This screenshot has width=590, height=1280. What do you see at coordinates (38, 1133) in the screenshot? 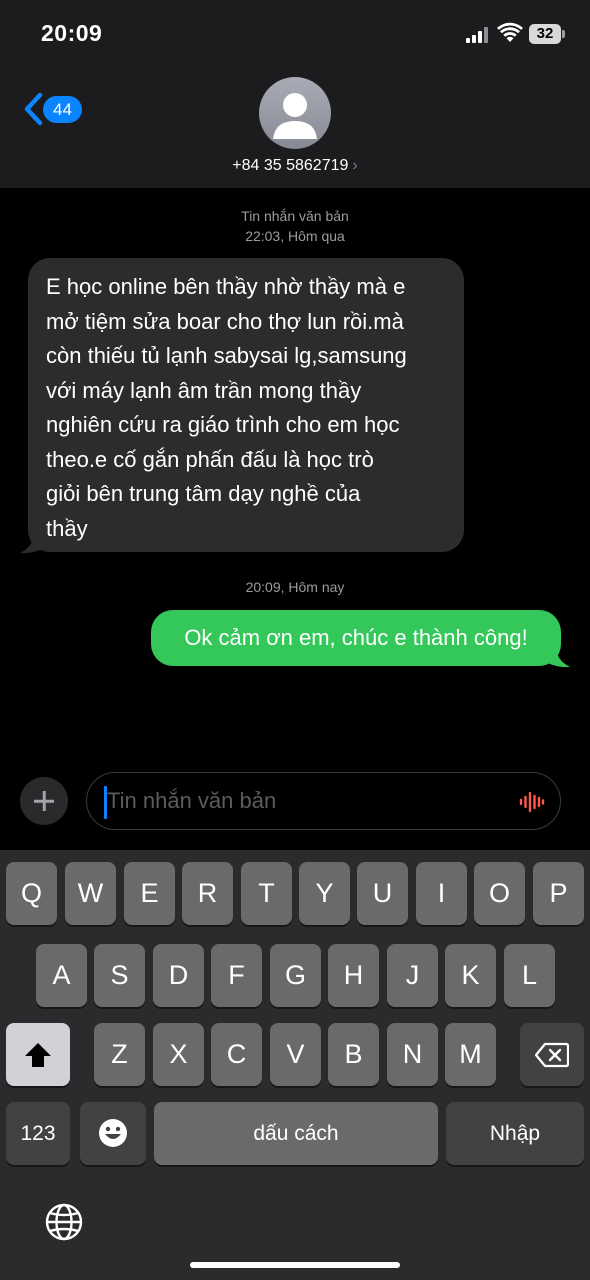
I see `numbers-key: 123` at bounding box center [38, 1133].